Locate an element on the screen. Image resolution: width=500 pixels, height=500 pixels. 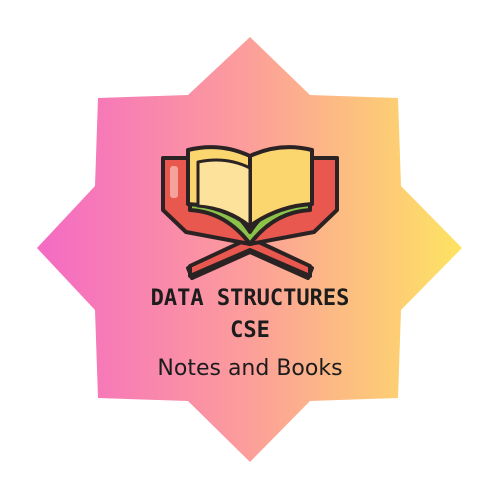
title-line-cse: CSE is located at coordinates (250, 330).